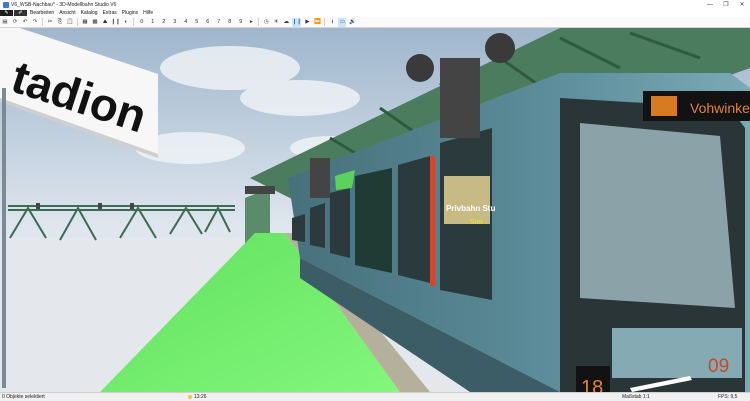 The image size is (750, 401). I want to click on camera-slot-1: 1, so click(152, 22).